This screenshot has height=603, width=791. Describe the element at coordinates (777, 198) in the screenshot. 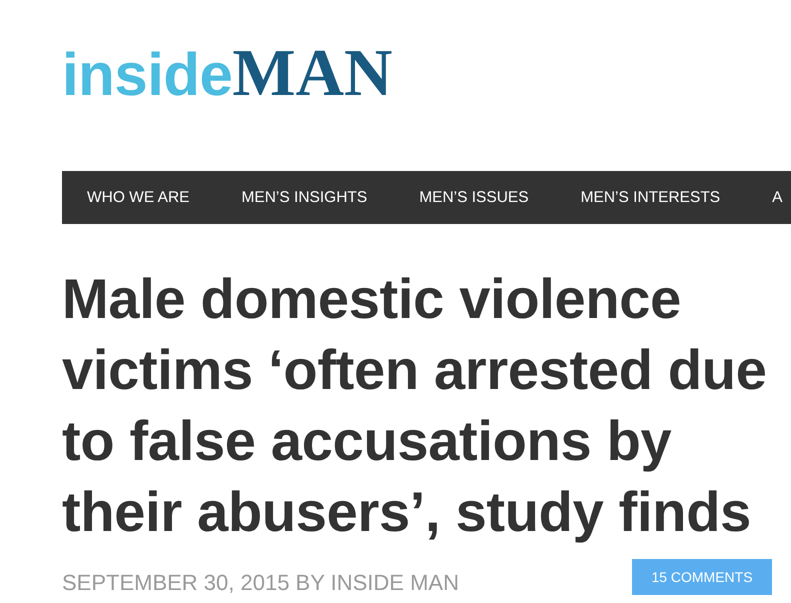

I see `nav-link: A` at that location.